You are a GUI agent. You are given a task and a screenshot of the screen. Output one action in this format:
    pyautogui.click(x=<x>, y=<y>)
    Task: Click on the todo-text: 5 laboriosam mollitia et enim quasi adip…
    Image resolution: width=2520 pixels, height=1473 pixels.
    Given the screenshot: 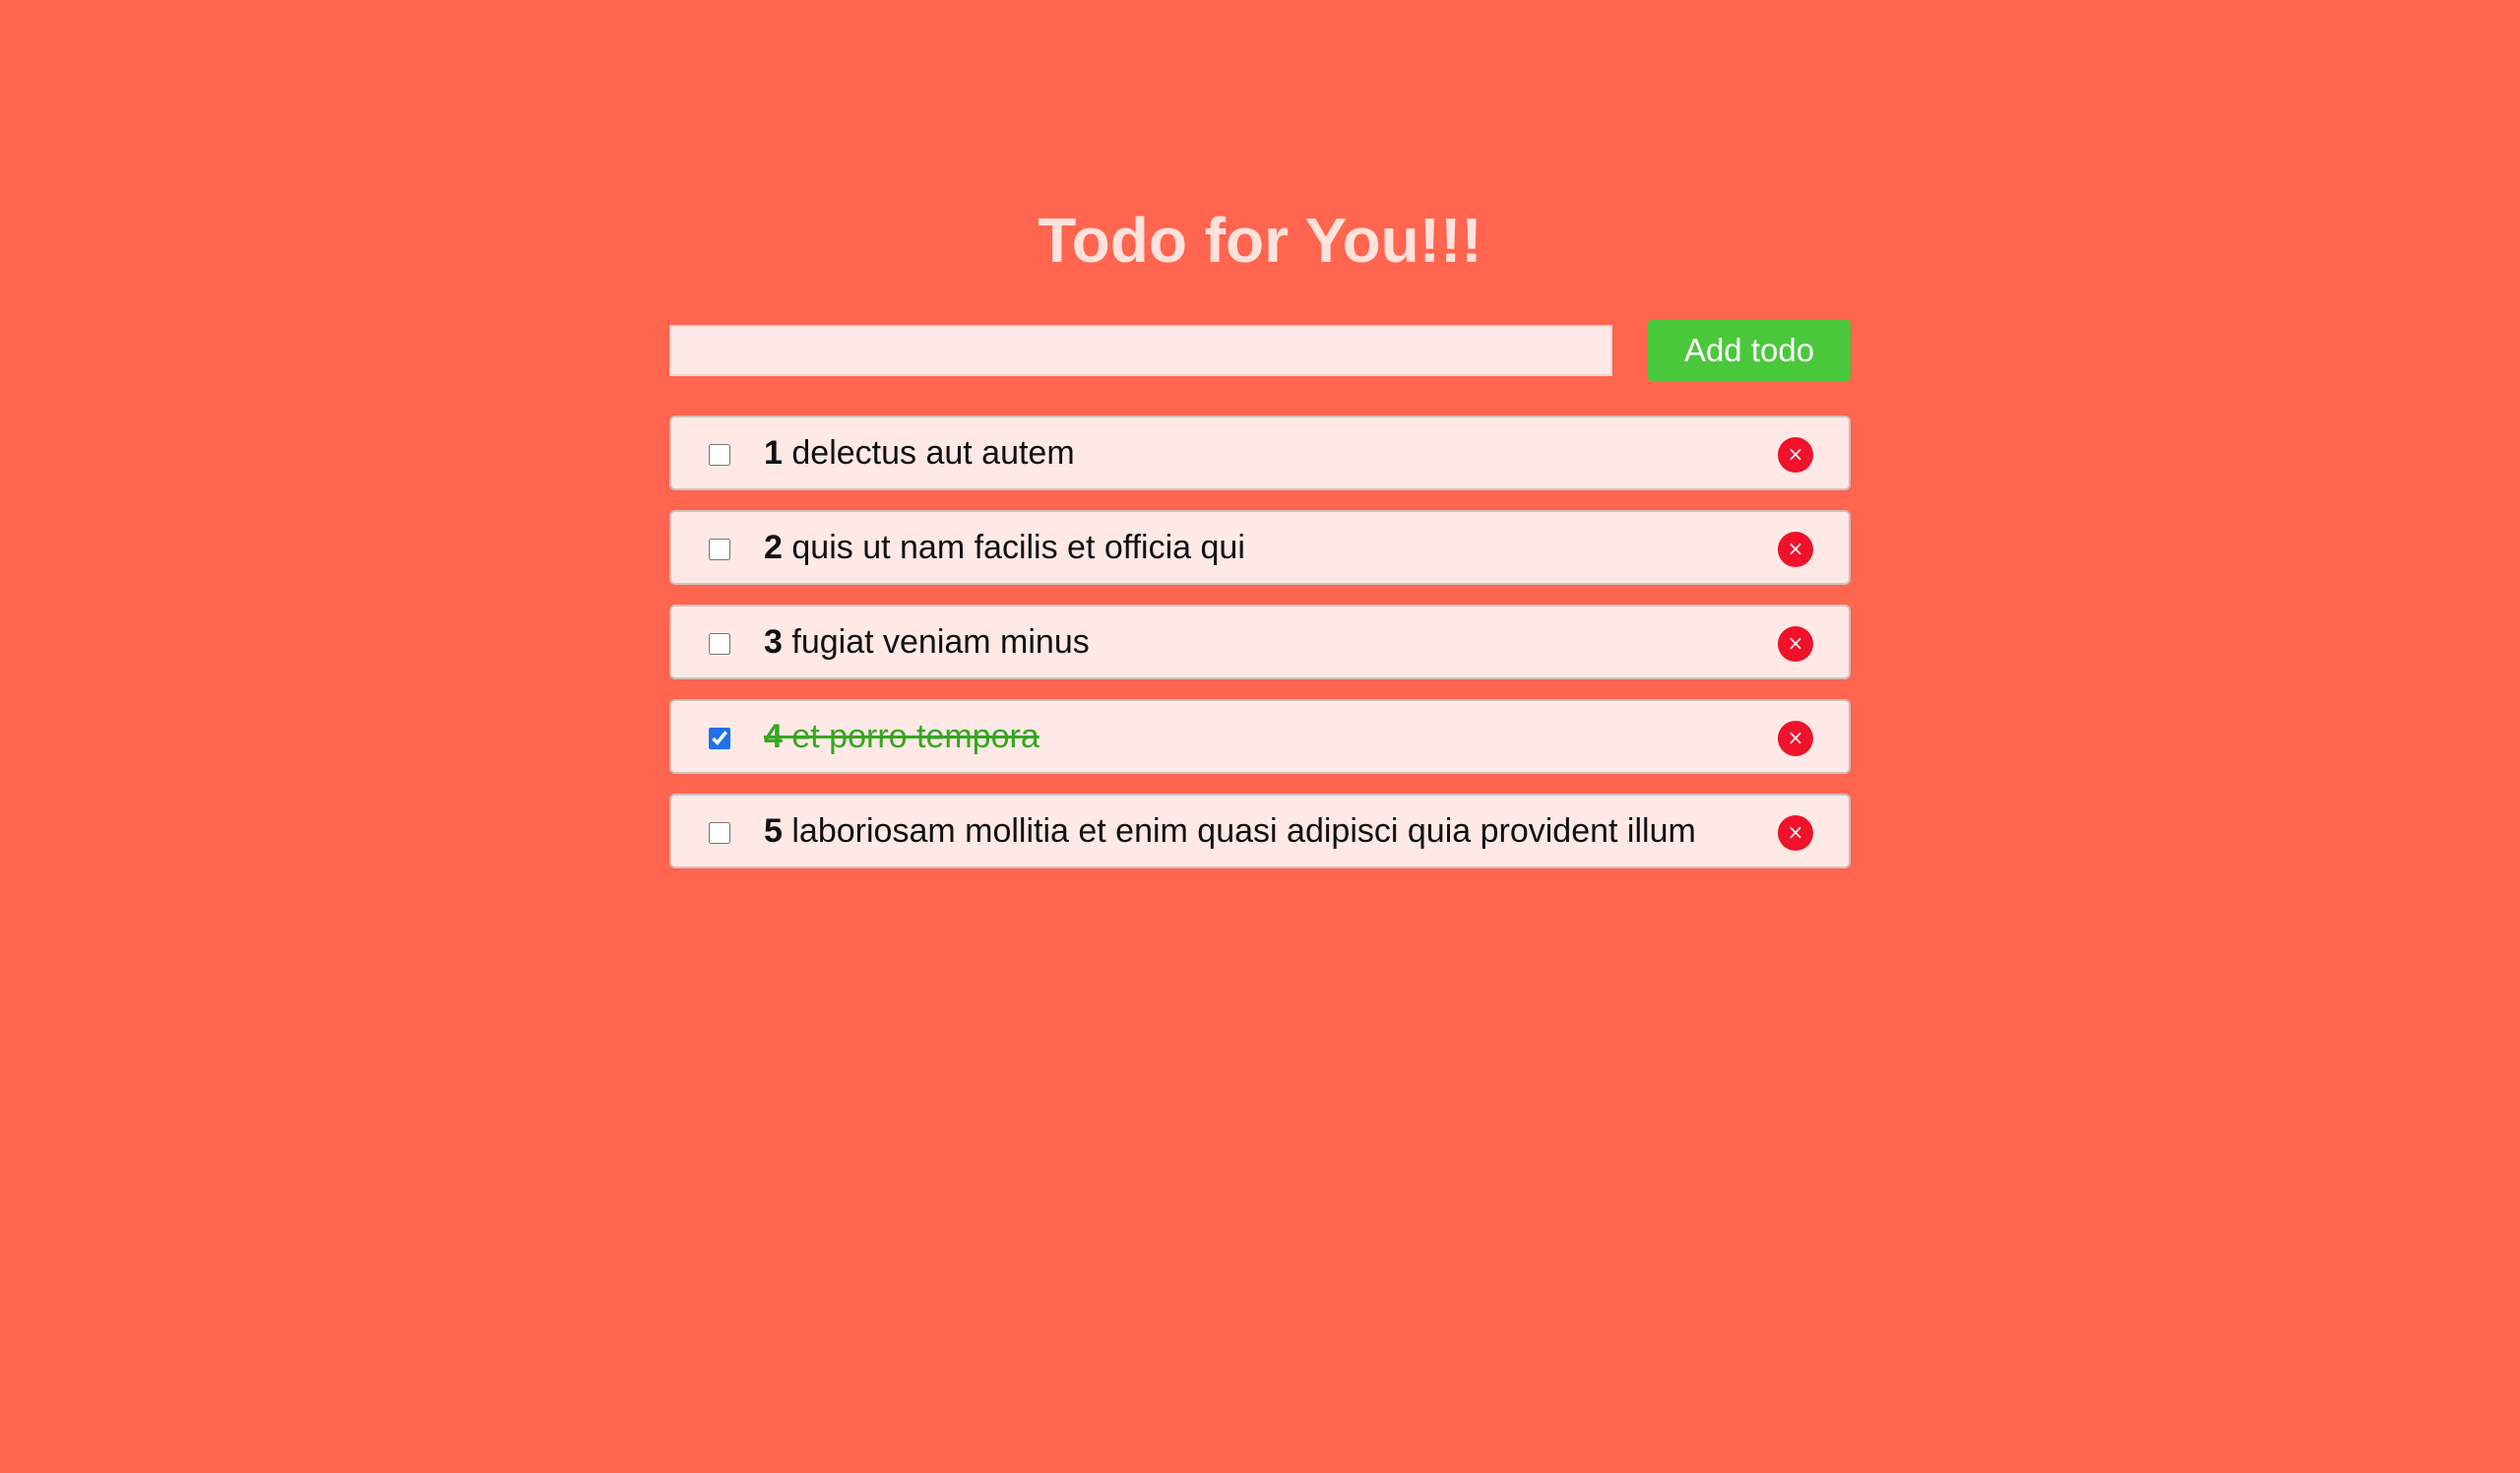 What is the action you would take?
    pyautogui.click(x=1230, y=831)
    